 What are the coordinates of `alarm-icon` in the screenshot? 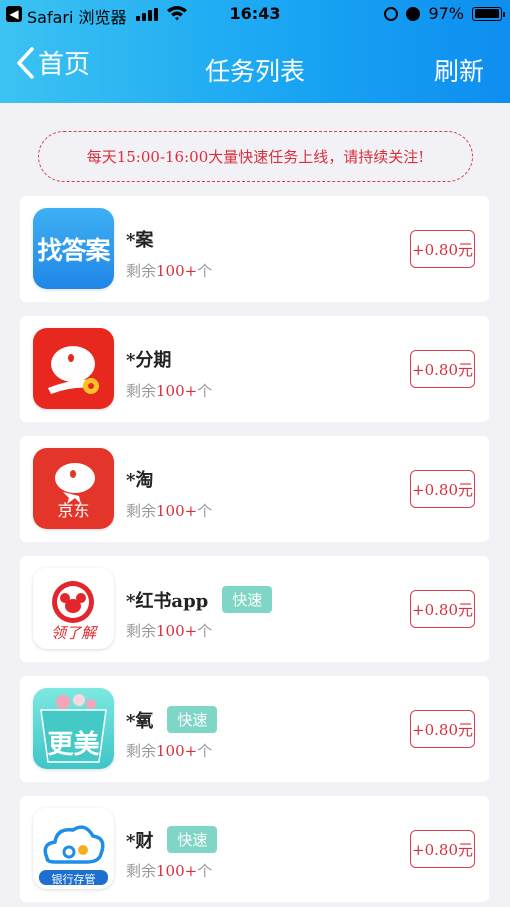 It's located at (413, 13).